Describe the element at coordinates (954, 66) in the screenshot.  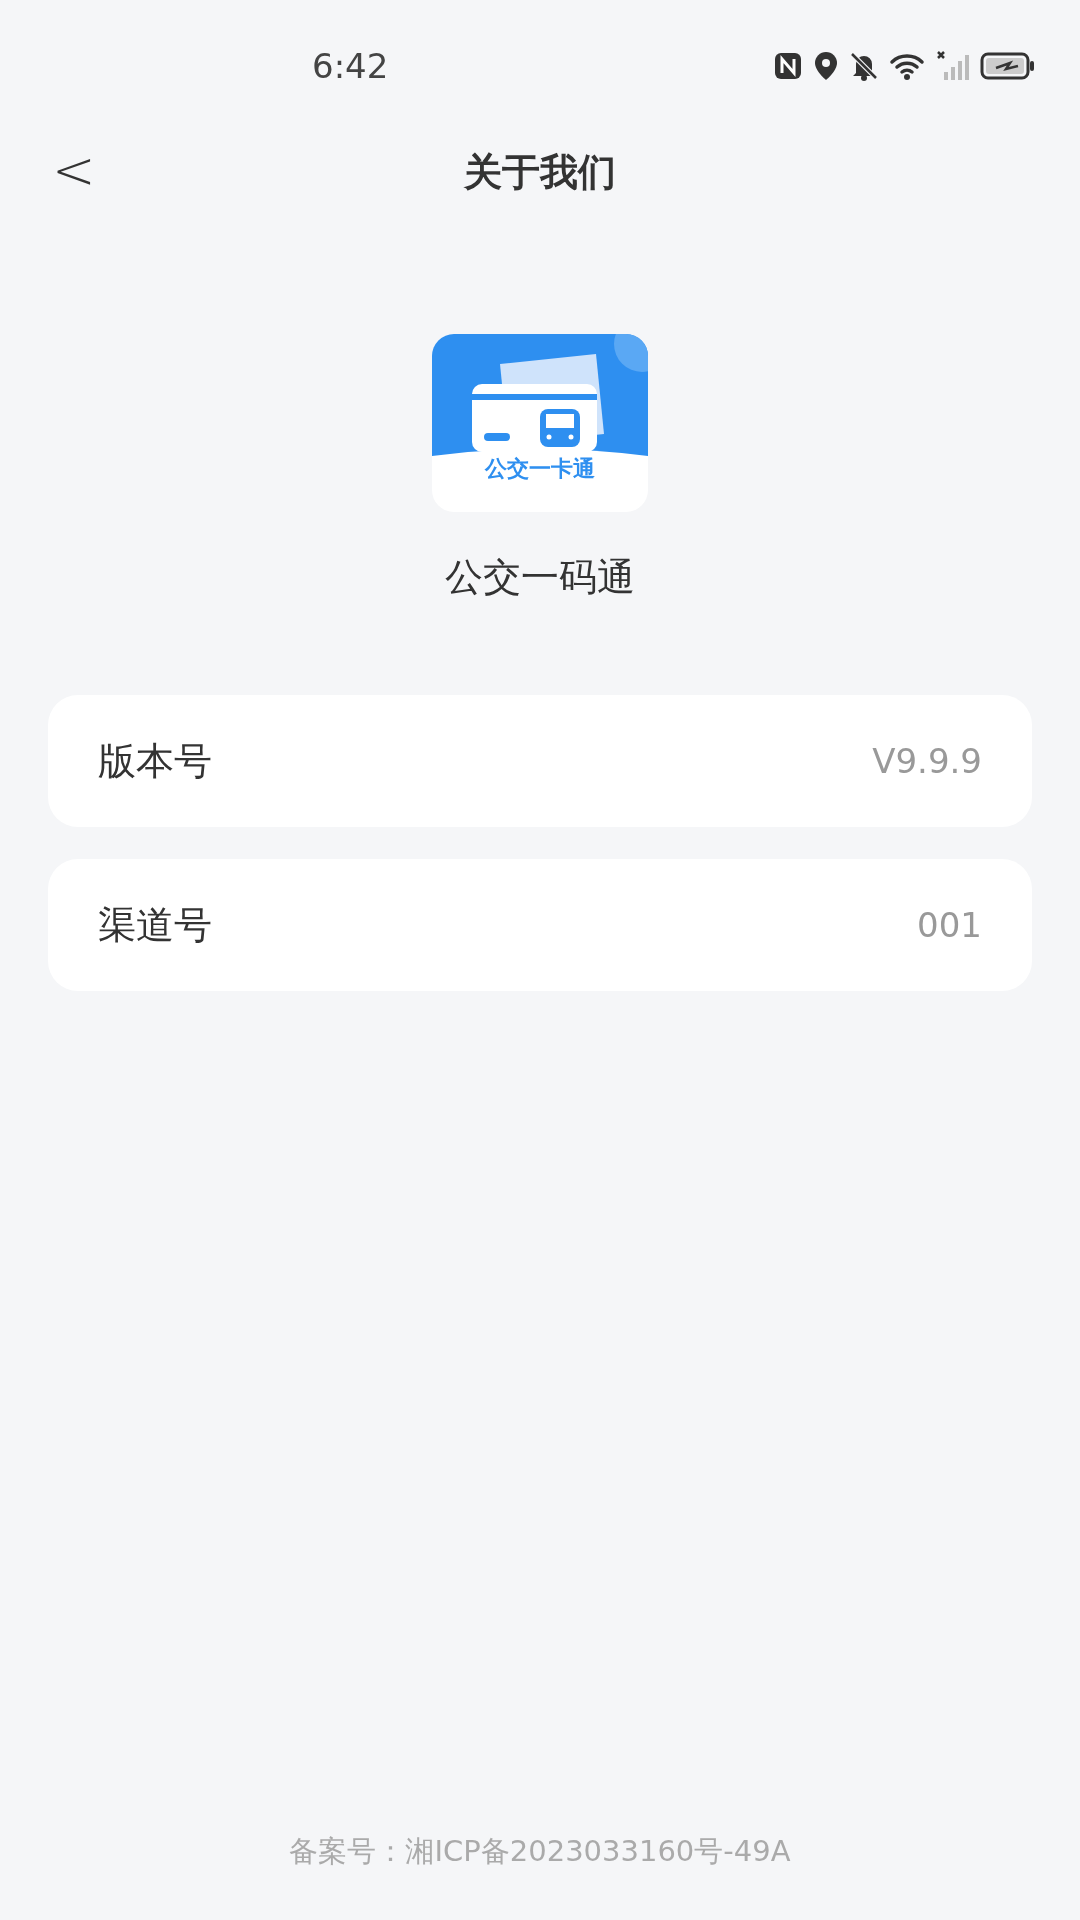
I see `signal-icon` at that location.